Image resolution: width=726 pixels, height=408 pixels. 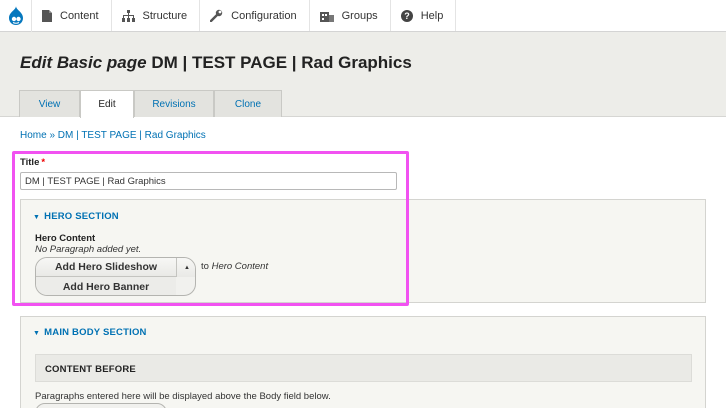 I want to click on add-paragraph-dropbutton: Add Hero Slideshow Add Hero Banner ▲, so click(x=115, y=276).